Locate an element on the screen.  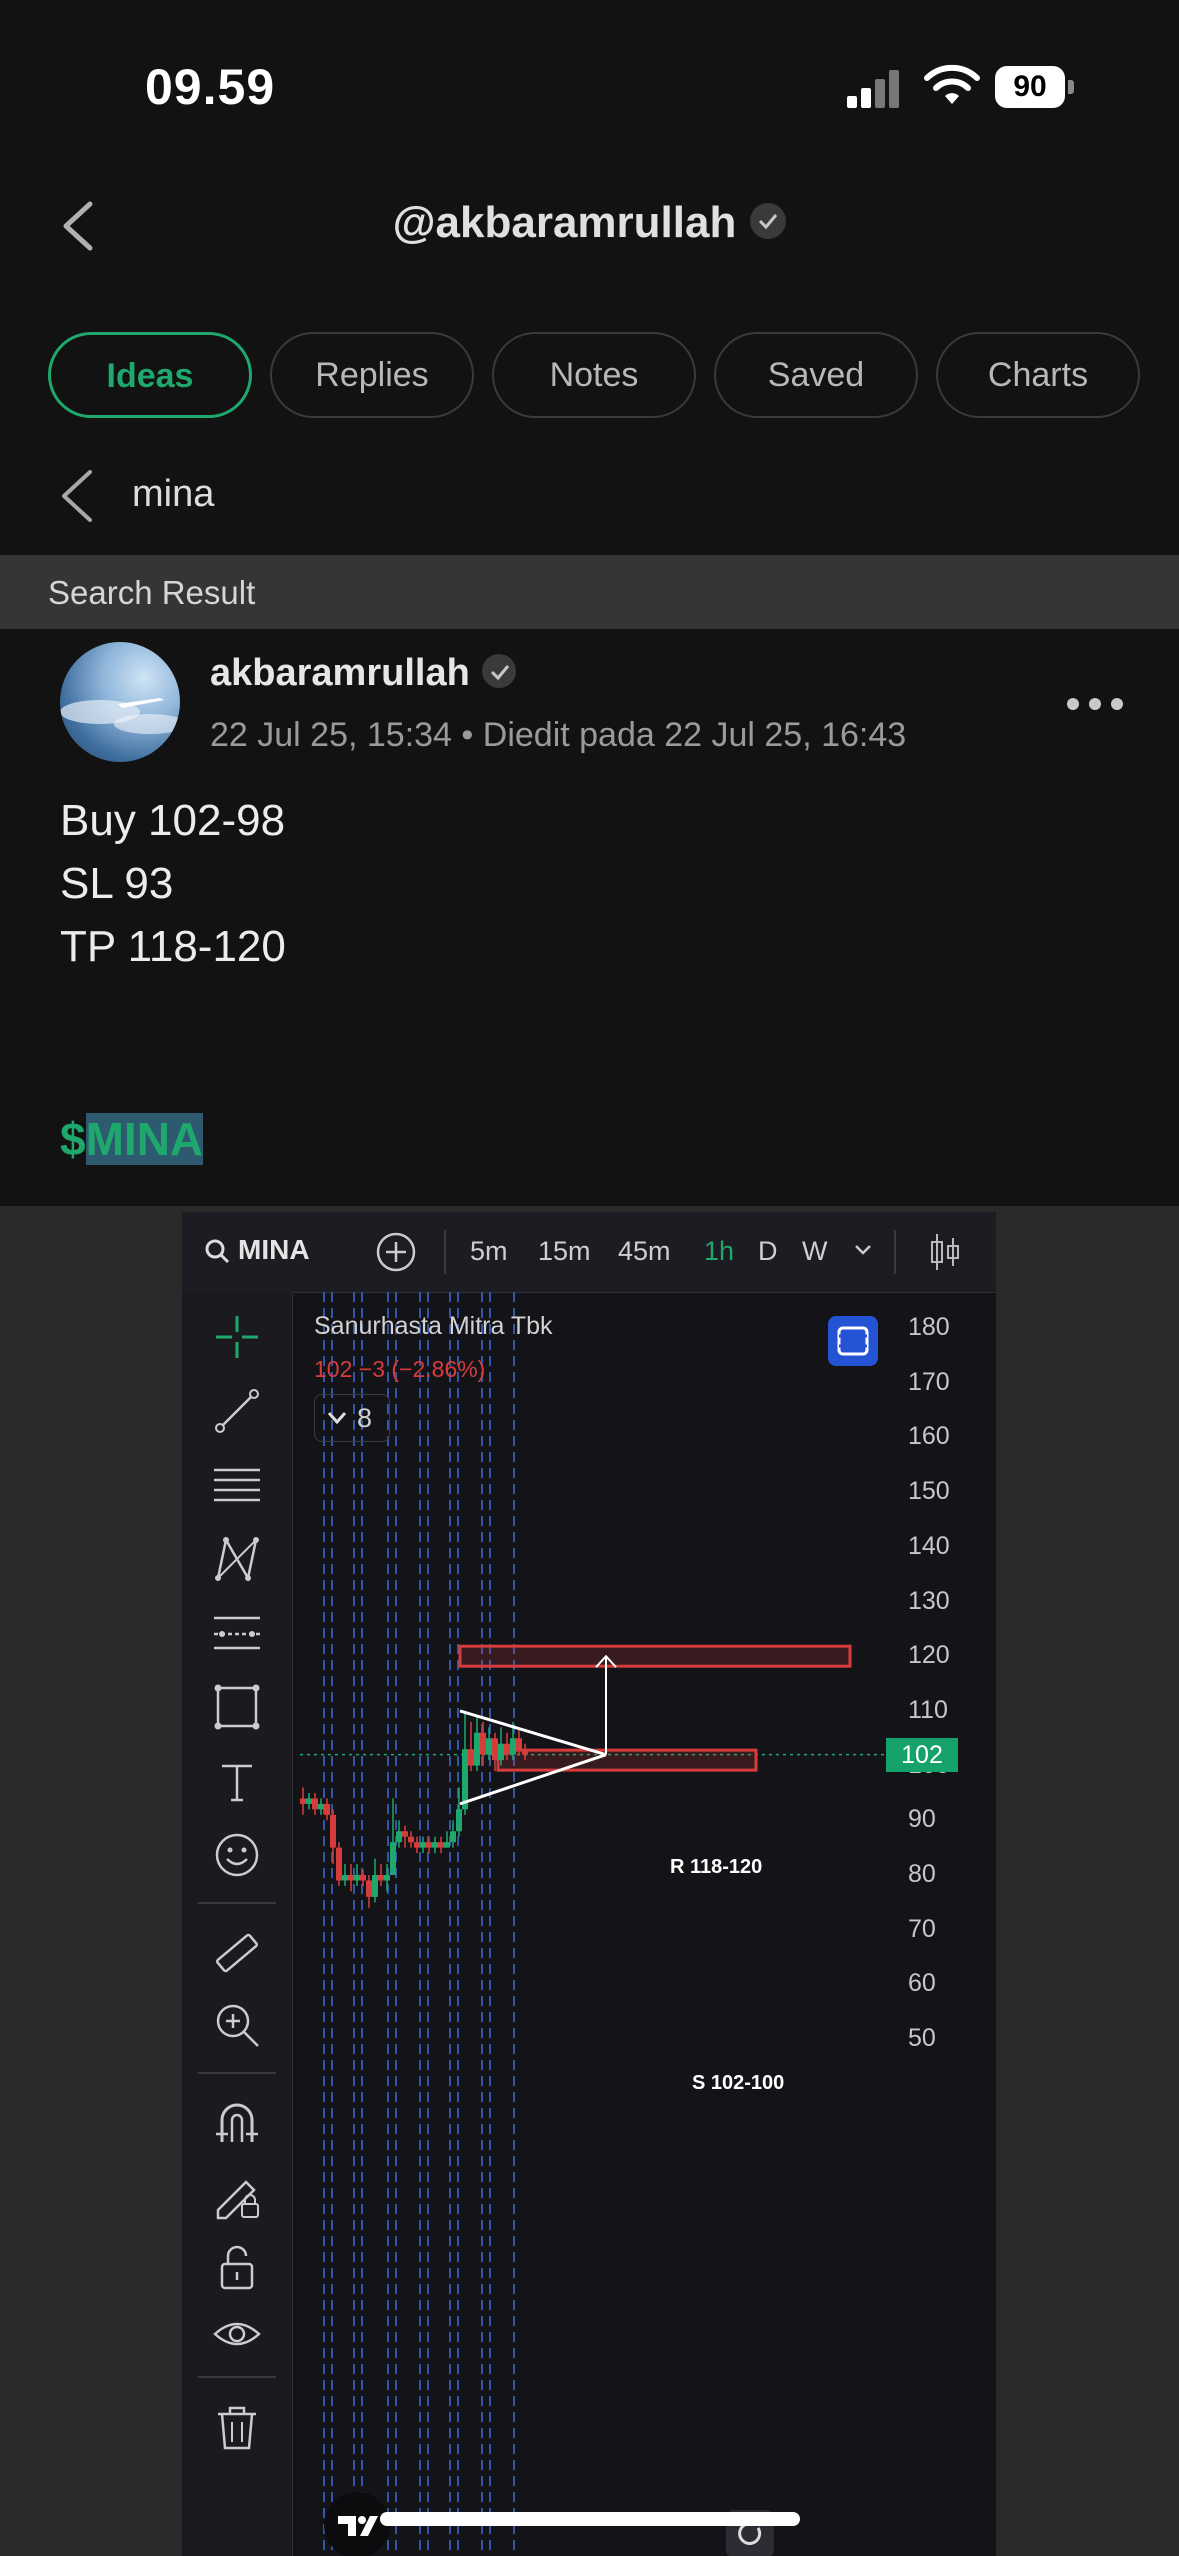
support-zone is located at coordinates (627, 1760).